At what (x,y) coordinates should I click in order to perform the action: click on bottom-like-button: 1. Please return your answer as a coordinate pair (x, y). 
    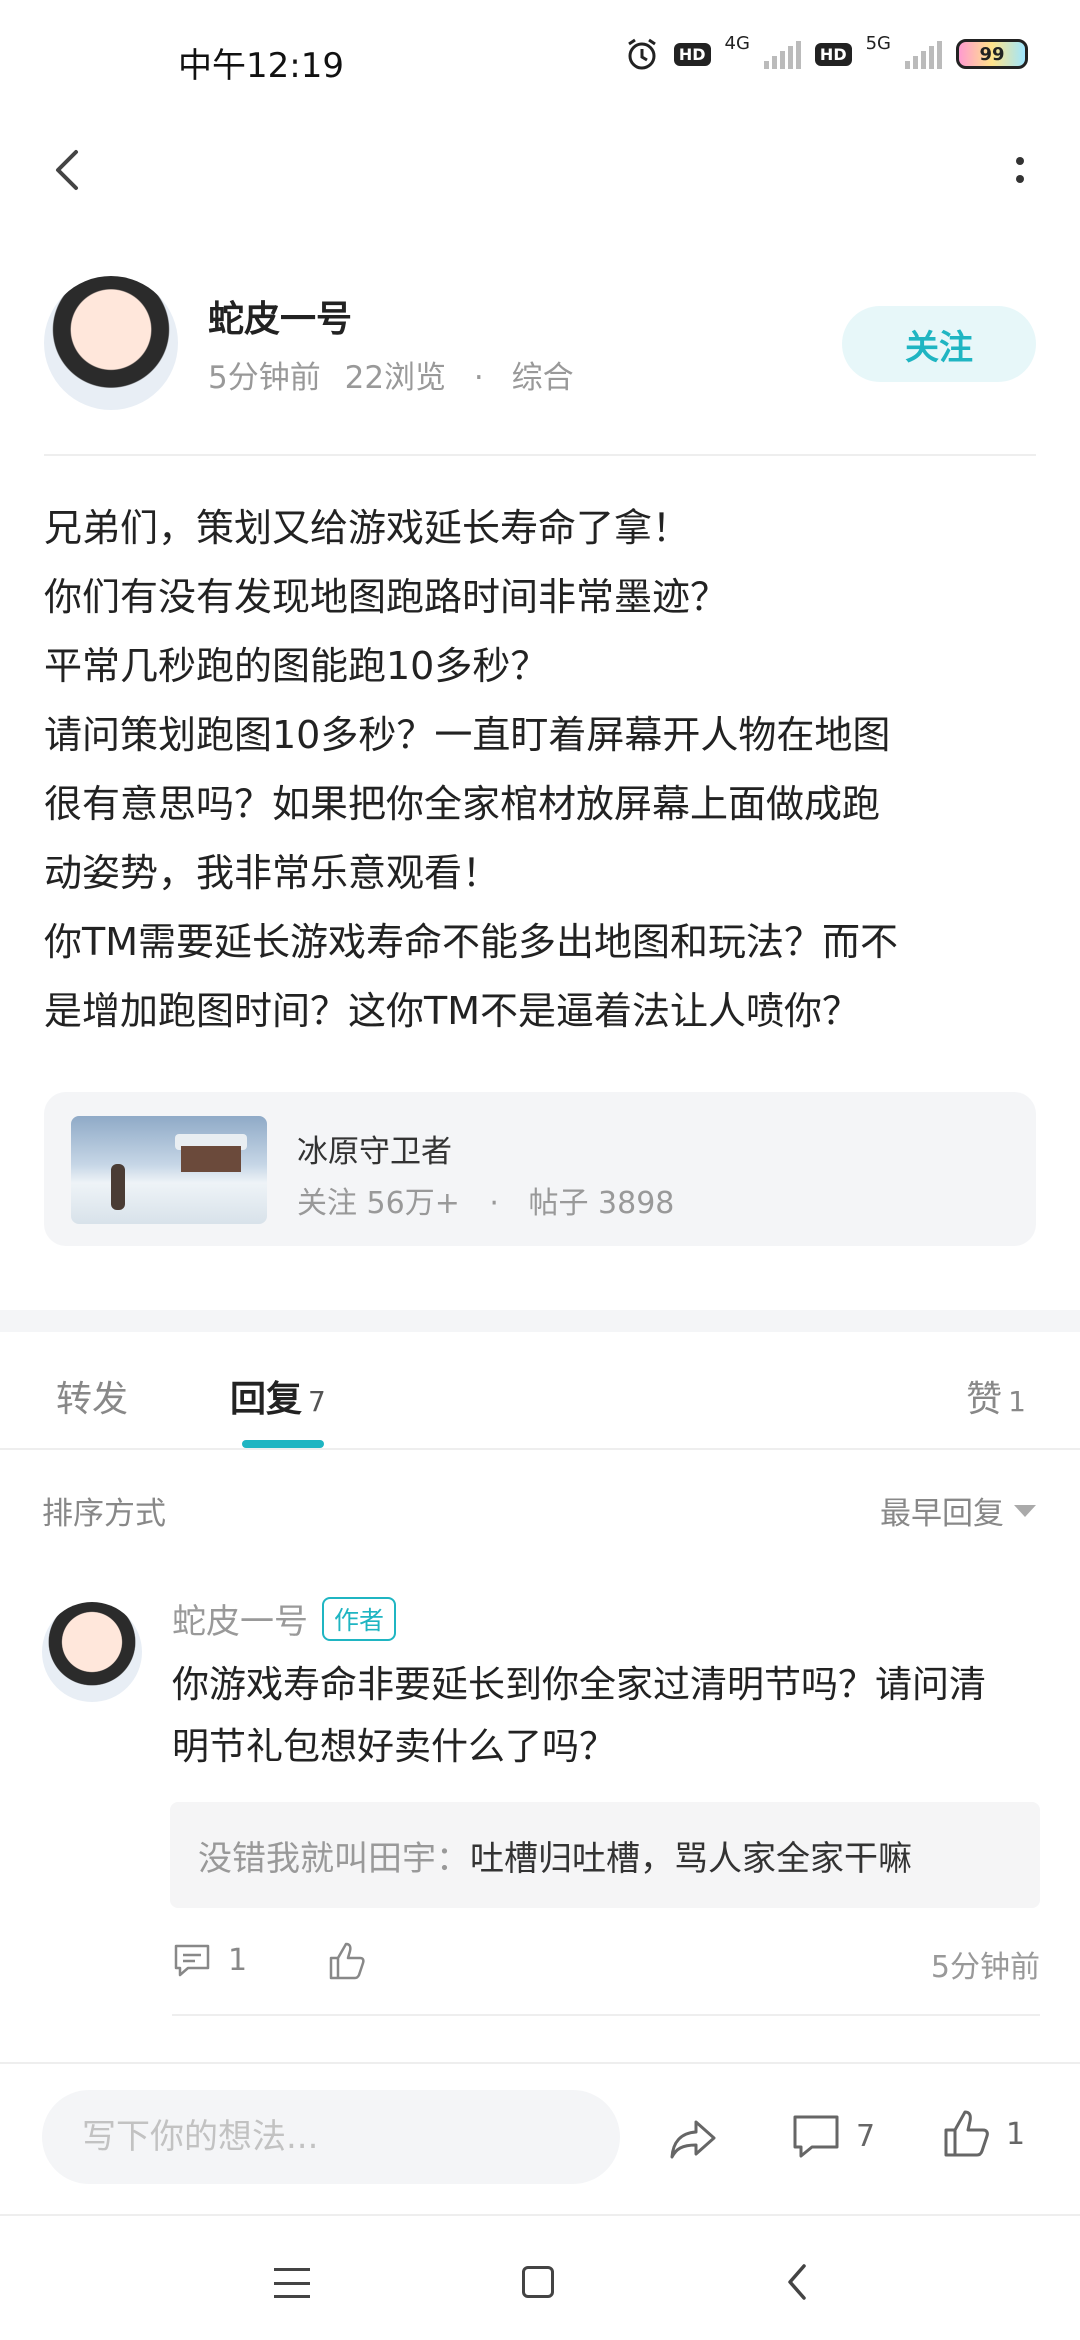
    Looking at the image, I should click on (982, 2134).